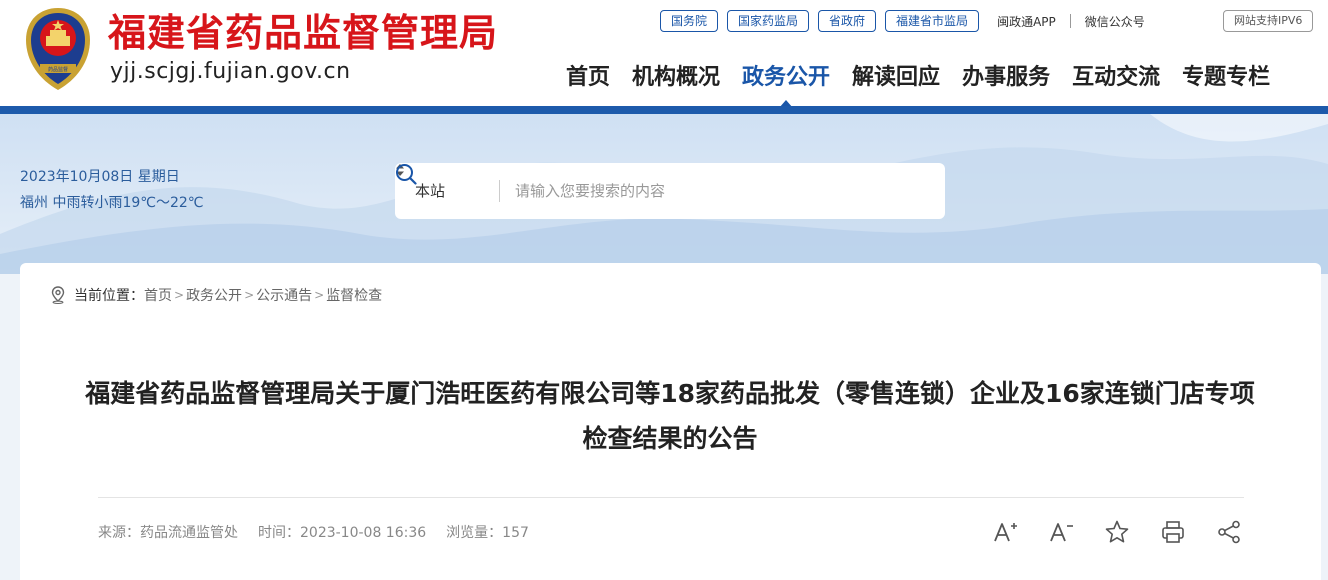 The image size is (1328, 580). What do you see at coordinates (158, 295) in the screenshot?
I see `breadcrumb-home: 首页` at bounding box center [158, 295].